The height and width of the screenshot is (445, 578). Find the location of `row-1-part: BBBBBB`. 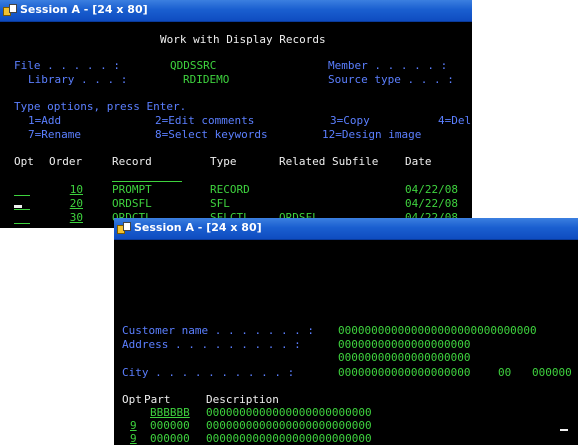

row-1-part: BBBBBB is located at coordinates (170, 412).